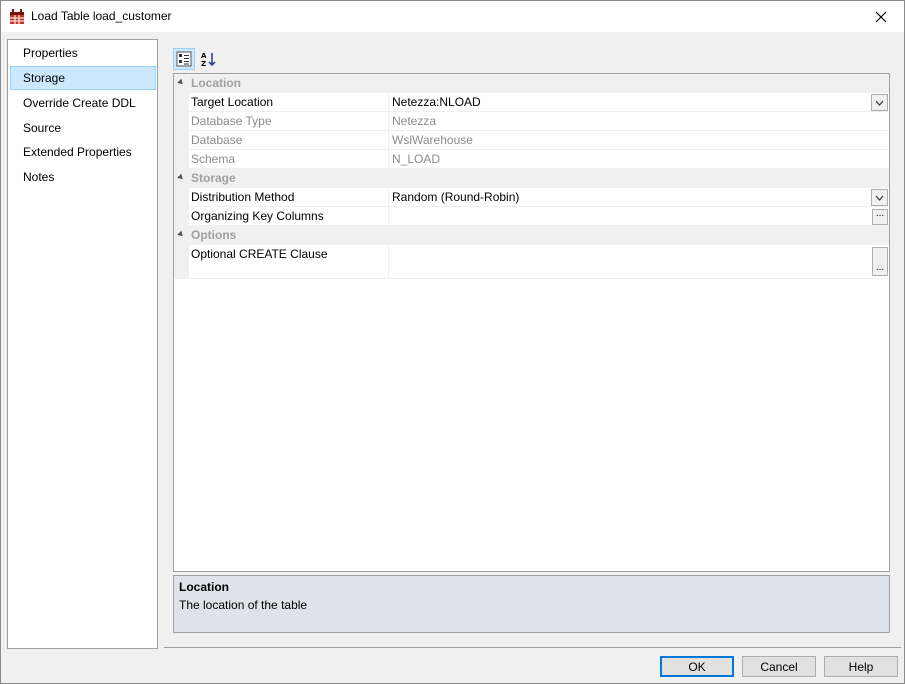  Describe the element at coordinates (217, 140) in the screenshot. I see `property-name: Database` at that location.